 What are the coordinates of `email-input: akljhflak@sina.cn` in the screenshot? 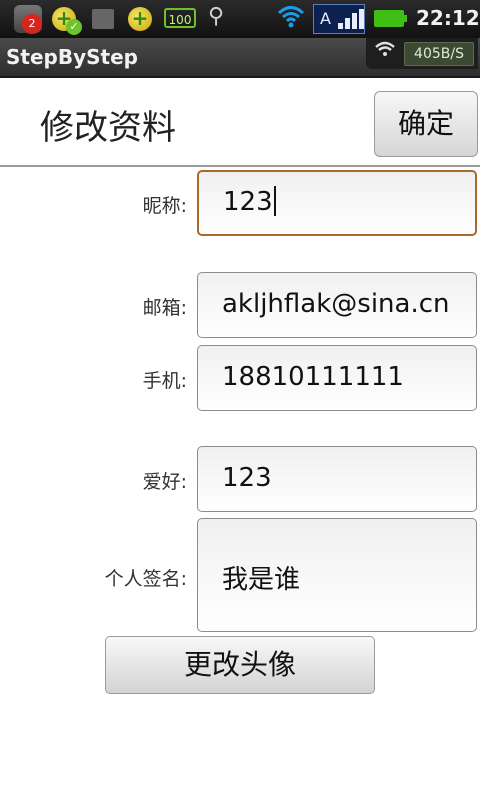 It's located at (337, 305).